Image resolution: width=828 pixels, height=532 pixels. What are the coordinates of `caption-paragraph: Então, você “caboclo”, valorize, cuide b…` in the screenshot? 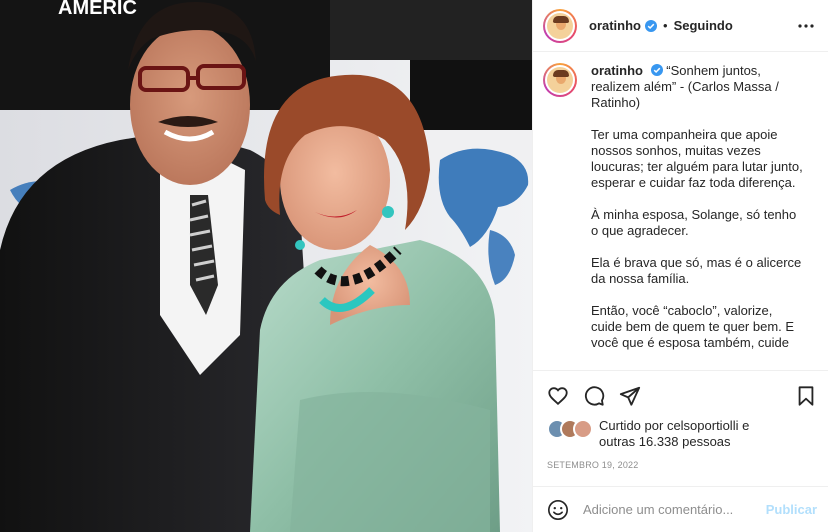 It's located at (693, 326).